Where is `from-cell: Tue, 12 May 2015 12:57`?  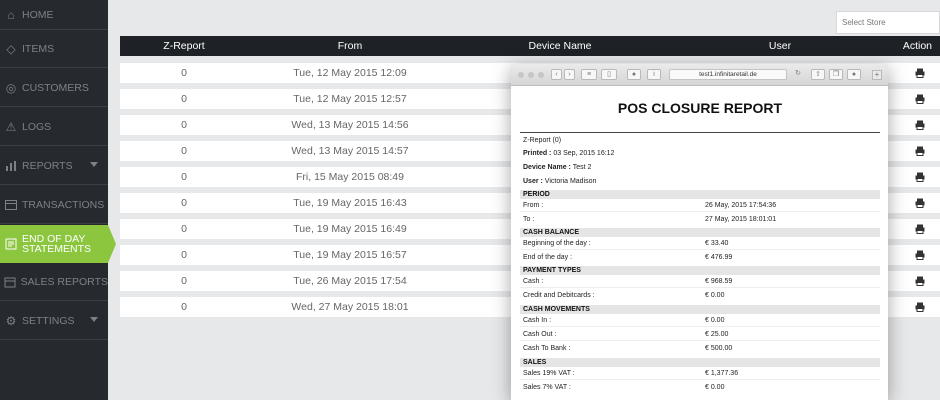
from-cell: Tue, 12 May 2015 12:57 is located at coordinates (350, 99).